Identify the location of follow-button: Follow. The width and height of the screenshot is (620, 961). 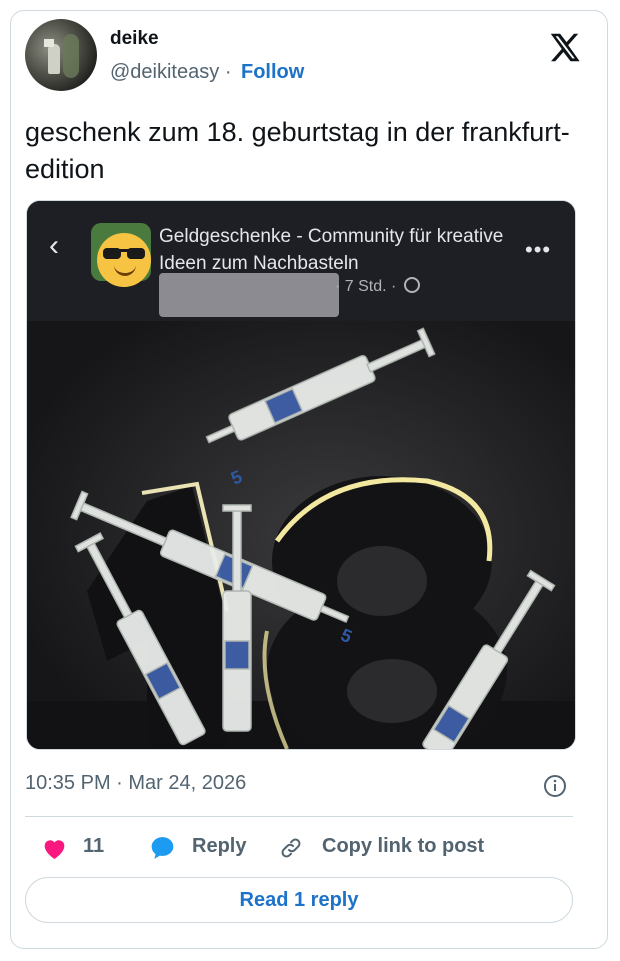
(272, 72).